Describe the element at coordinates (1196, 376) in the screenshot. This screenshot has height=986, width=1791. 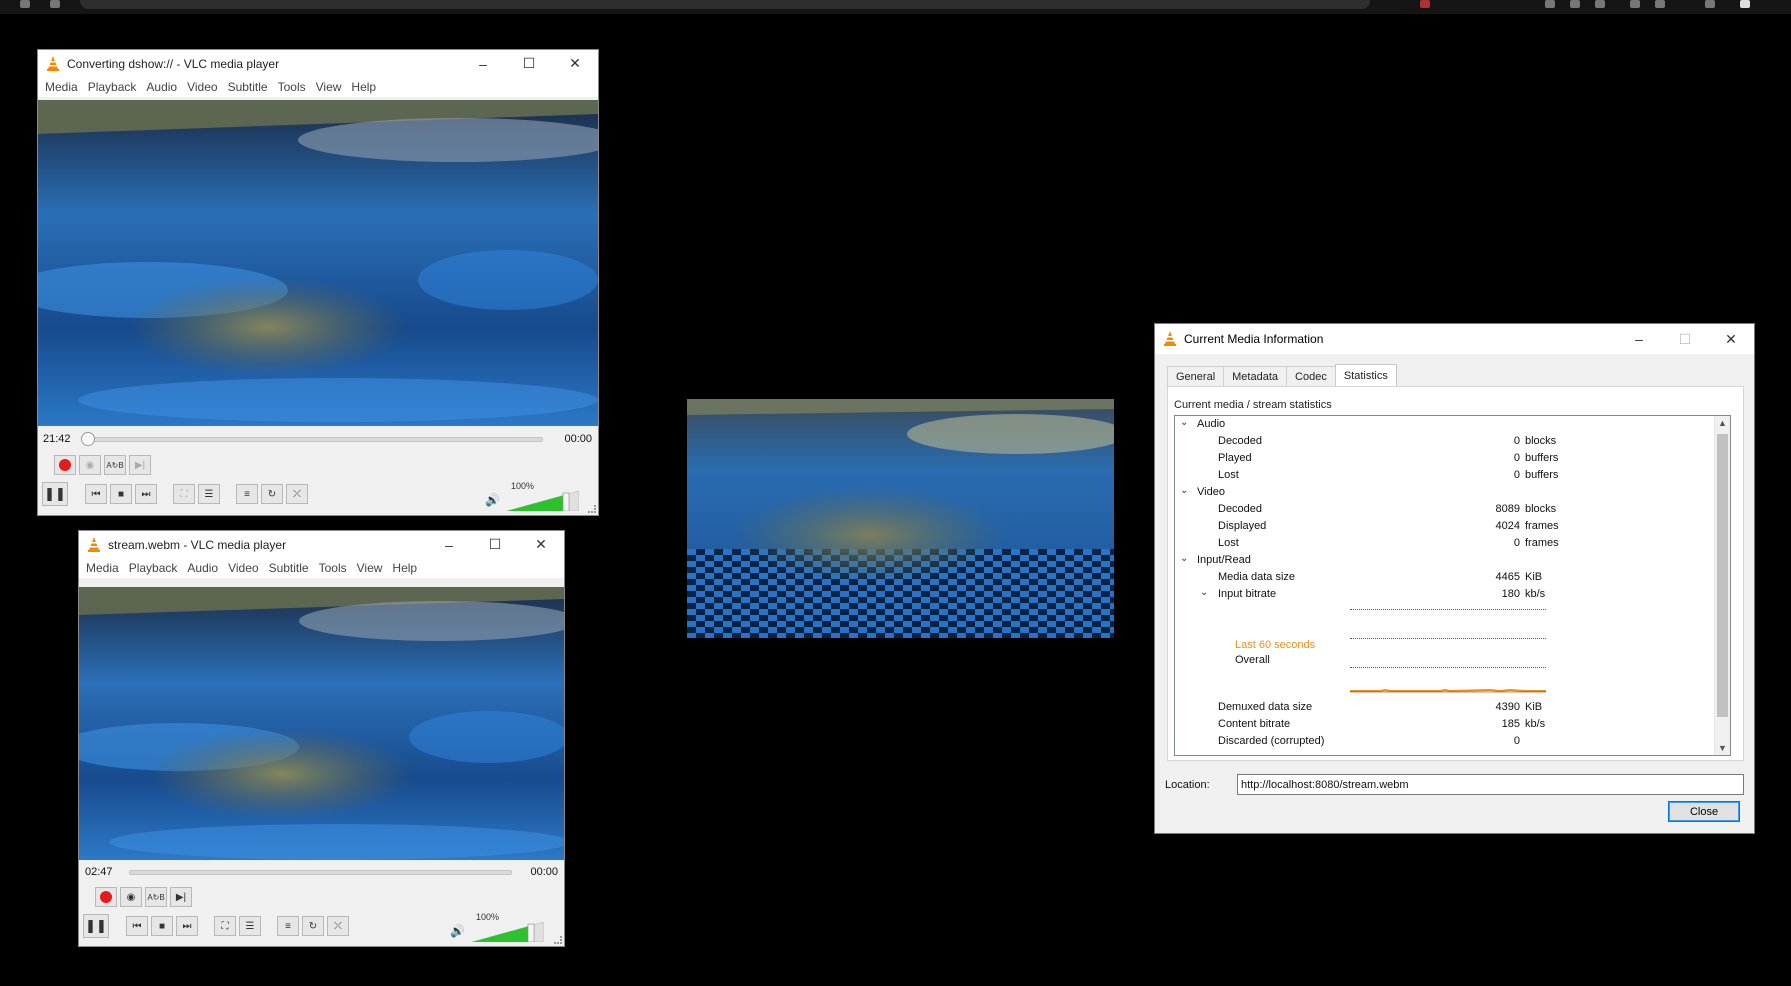
I see `tab-general: General` at that location.